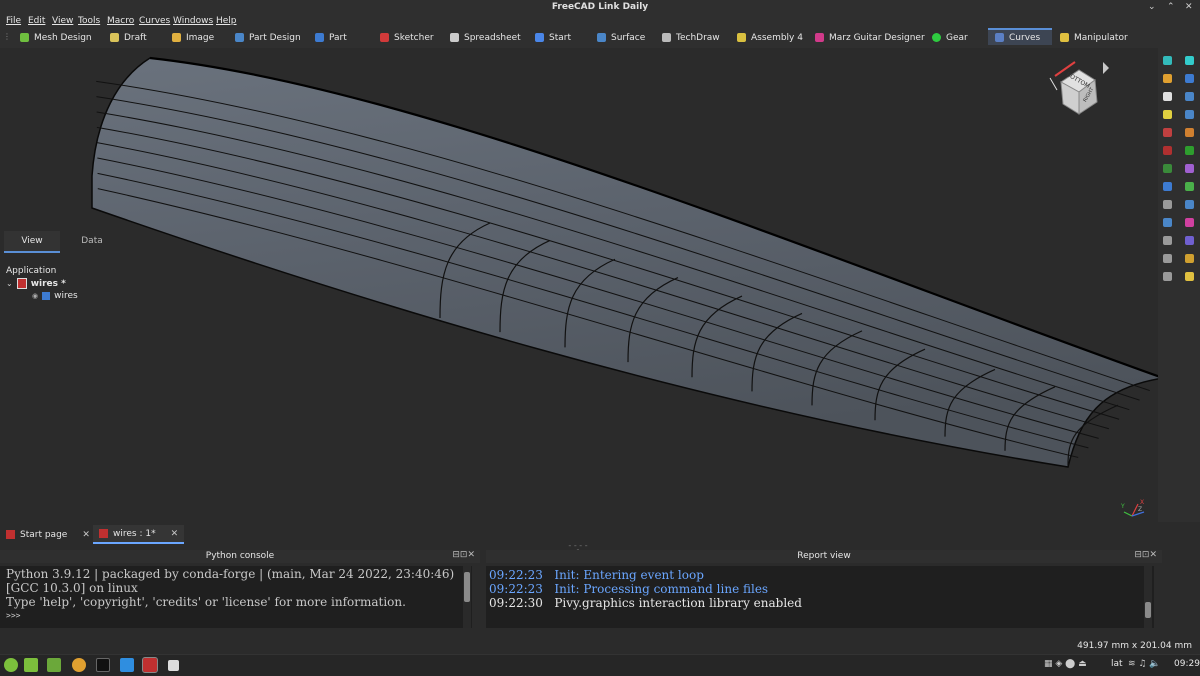  I want to click on tab-view: View, so click(32, 242).